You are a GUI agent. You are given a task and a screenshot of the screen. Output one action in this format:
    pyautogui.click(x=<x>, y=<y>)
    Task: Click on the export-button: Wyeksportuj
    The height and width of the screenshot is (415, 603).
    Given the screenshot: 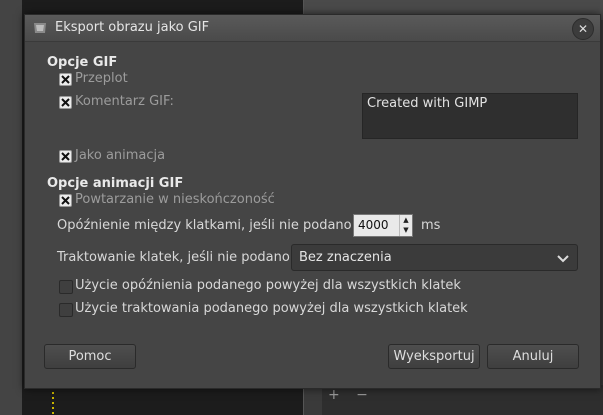 What is the action you would take?
    pyautogui.click(x=434, y=356)
    